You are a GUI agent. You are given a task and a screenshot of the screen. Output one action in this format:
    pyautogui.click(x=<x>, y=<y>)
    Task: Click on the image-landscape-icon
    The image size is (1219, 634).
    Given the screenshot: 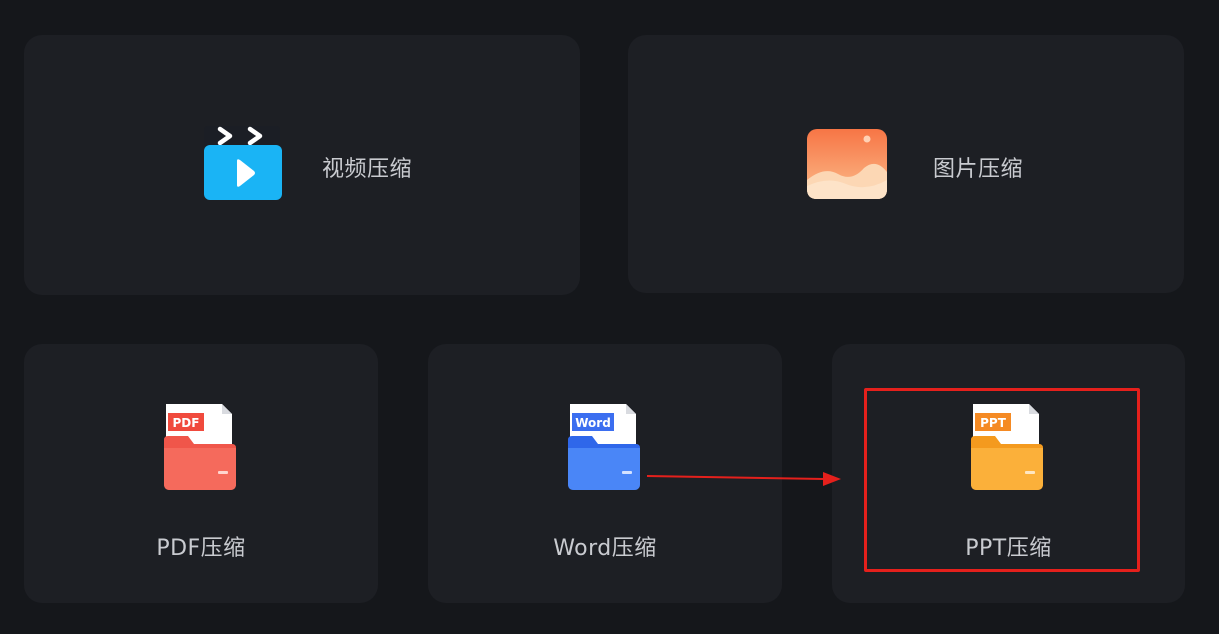 What is the action you would take?
    pyautogui.click(x=847, y=166)
    